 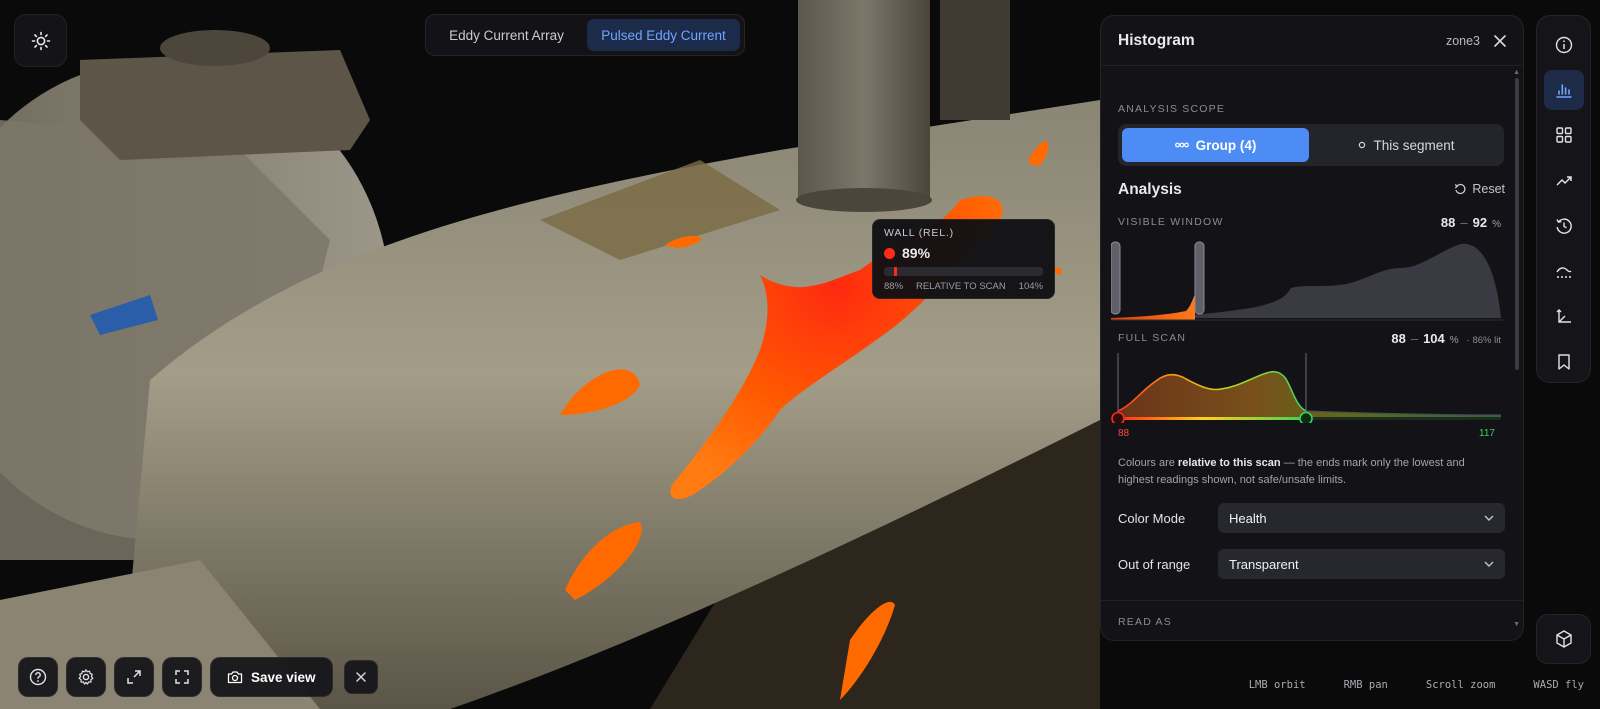 What do you see at coordinates (1564, 226) in the screenshot?
I see `tool-history` at bounding box center [1564, 226].